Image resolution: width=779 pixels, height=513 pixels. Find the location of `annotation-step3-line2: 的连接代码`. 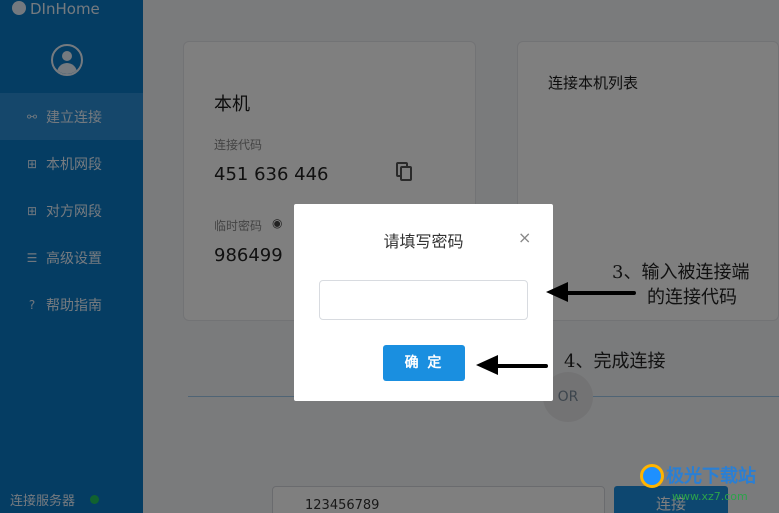

annotation-step3-line2: 的连接代码 is located at coordinates (692, 297).